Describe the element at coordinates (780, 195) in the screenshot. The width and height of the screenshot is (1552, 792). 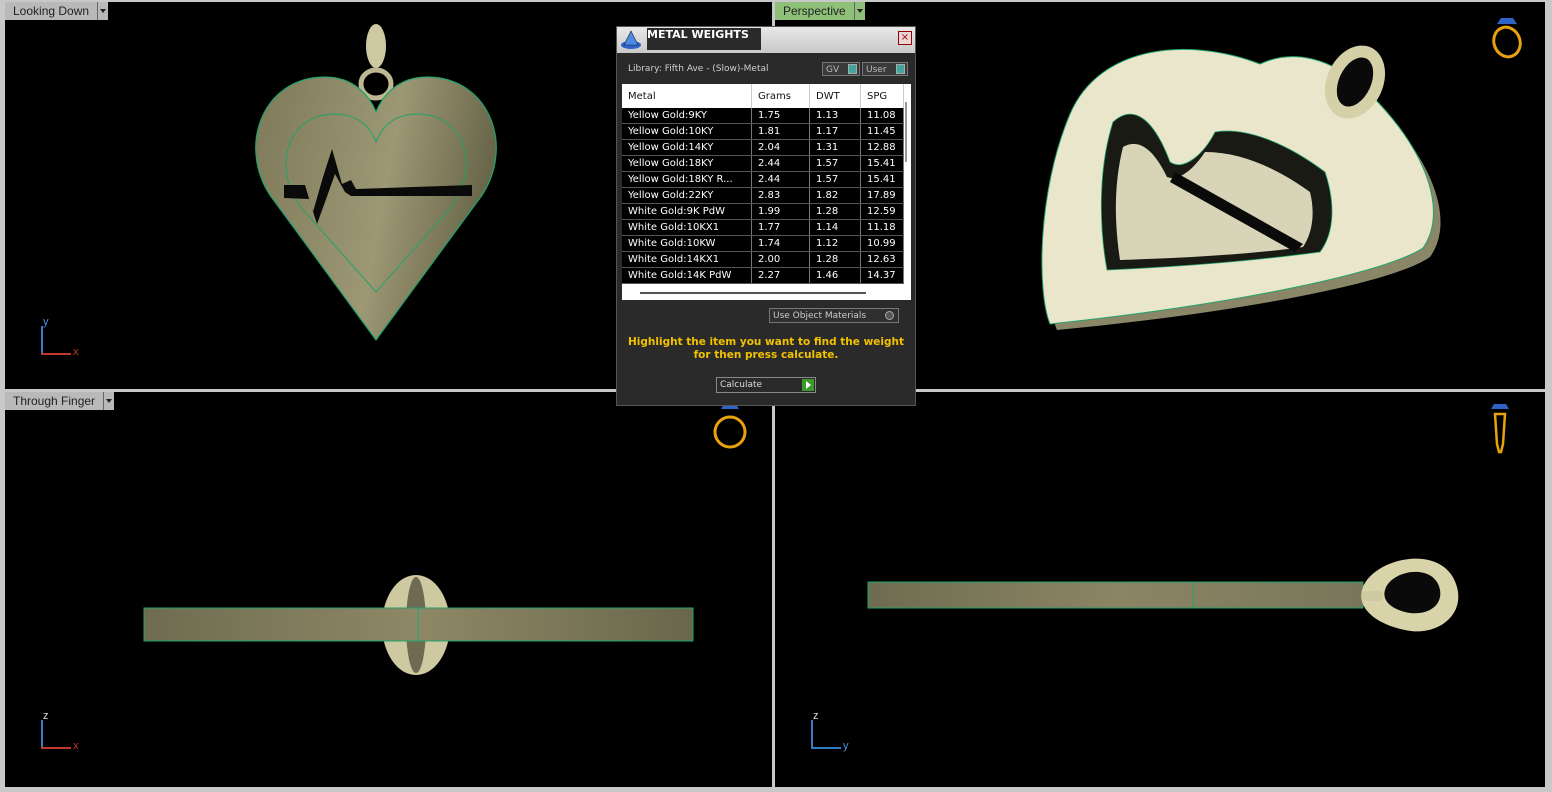
I see `table-cell: 2.83` at that location.